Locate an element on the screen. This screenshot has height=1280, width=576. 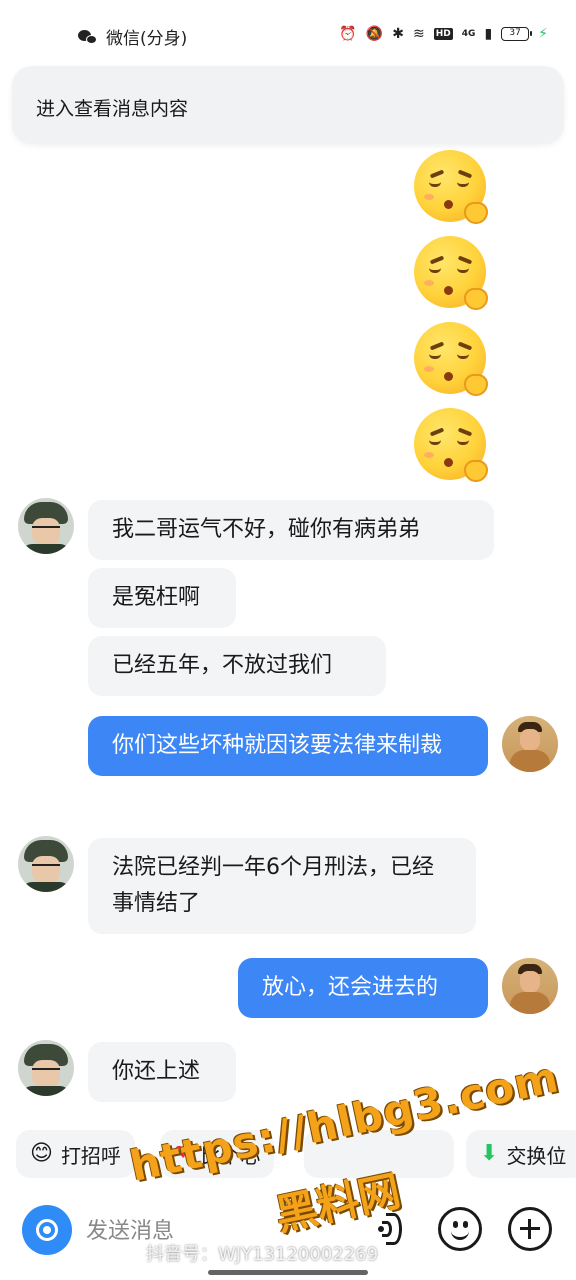
signal-icon: ▮ is located at coordinates (488, 34).